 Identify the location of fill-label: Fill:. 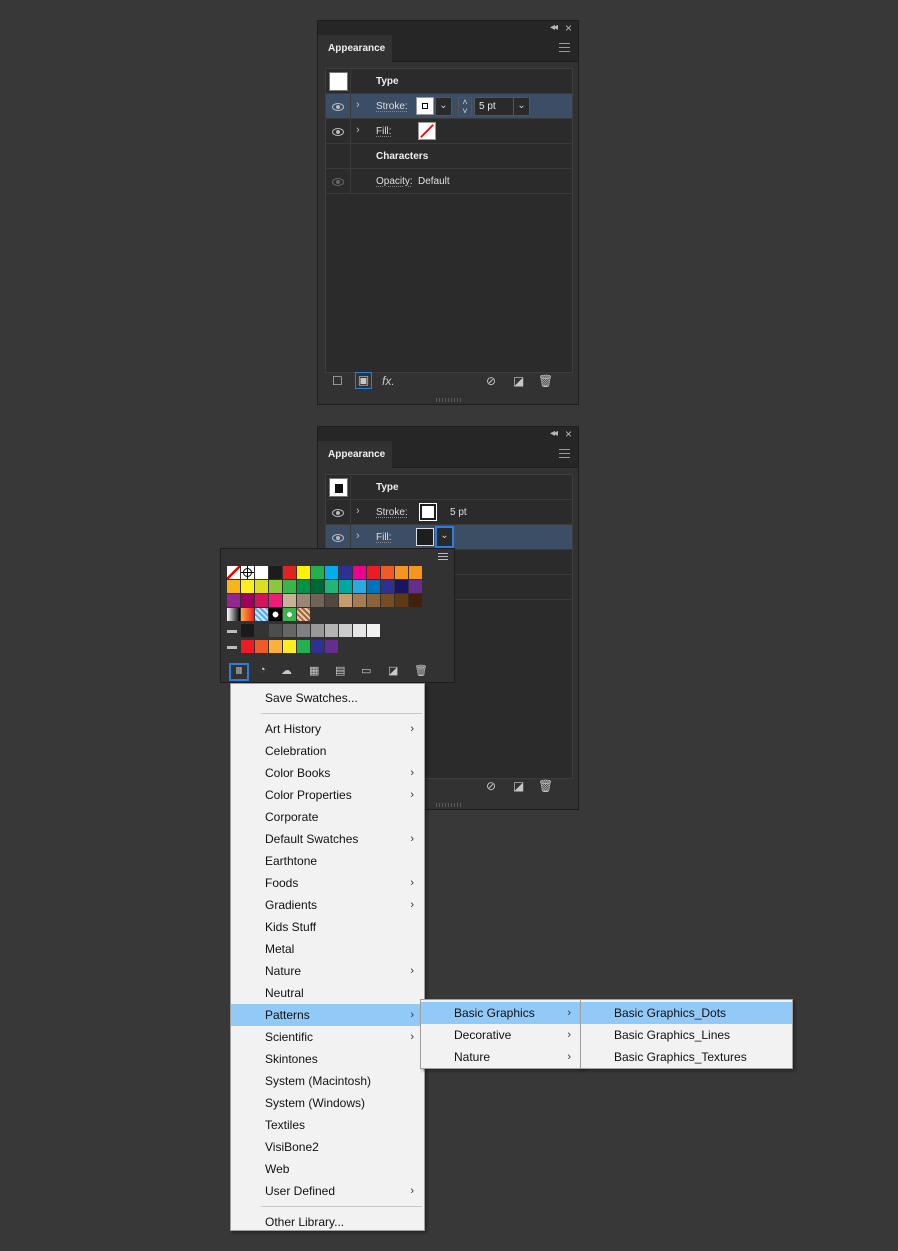
(384, 131).